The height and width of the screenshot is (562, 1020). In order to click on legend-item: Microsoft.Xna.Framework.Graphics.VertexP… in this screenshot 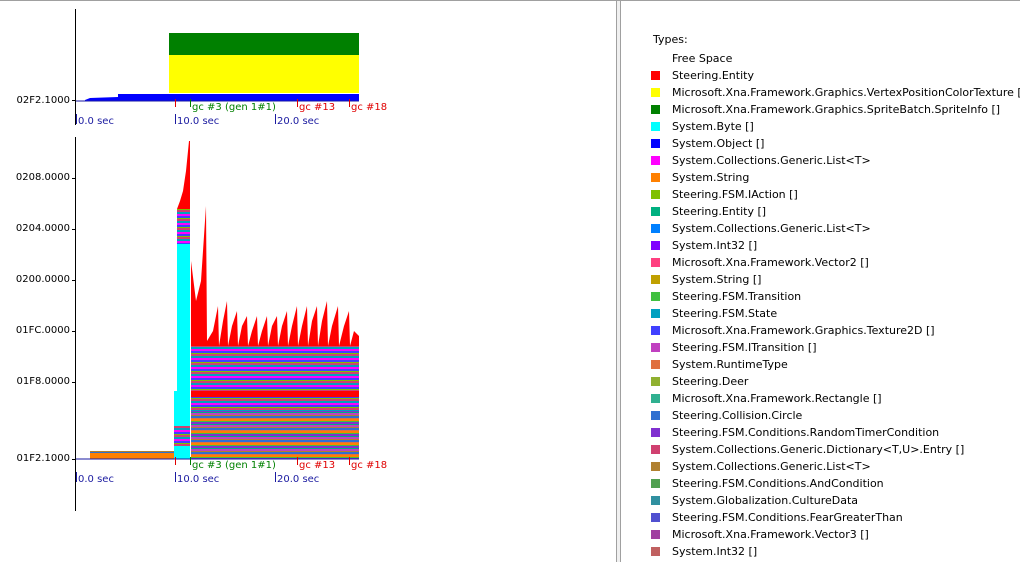, I will do `click(835, 92)`.